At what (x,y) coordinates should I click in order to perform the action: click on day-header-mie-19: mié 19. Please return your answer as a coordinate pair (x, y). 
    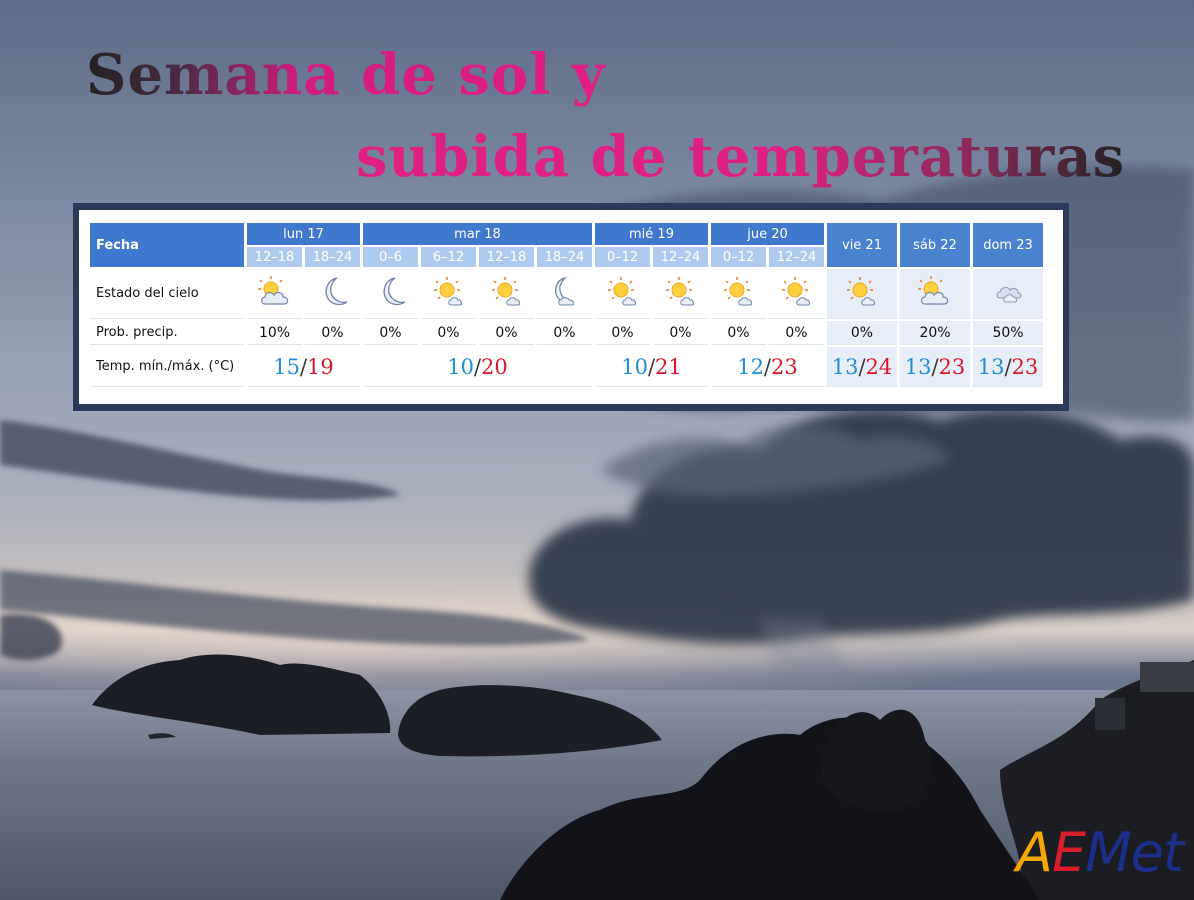
    Looking at the image, I should click on (651, 234).